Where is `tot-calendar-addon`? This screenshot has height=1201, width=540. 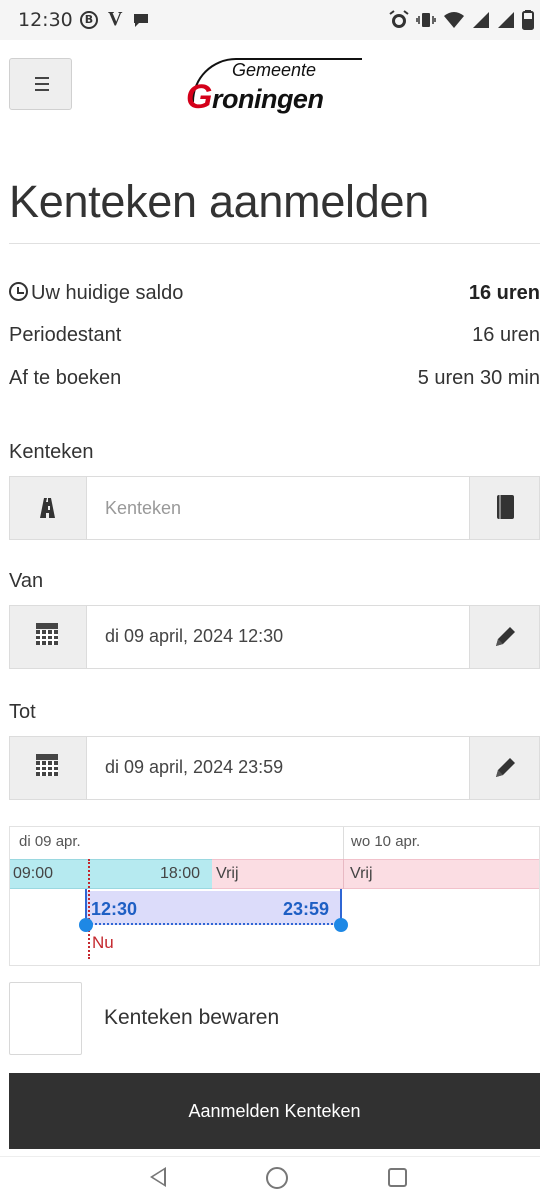
tot-calendar-addon is located at coordinates (48, 768).